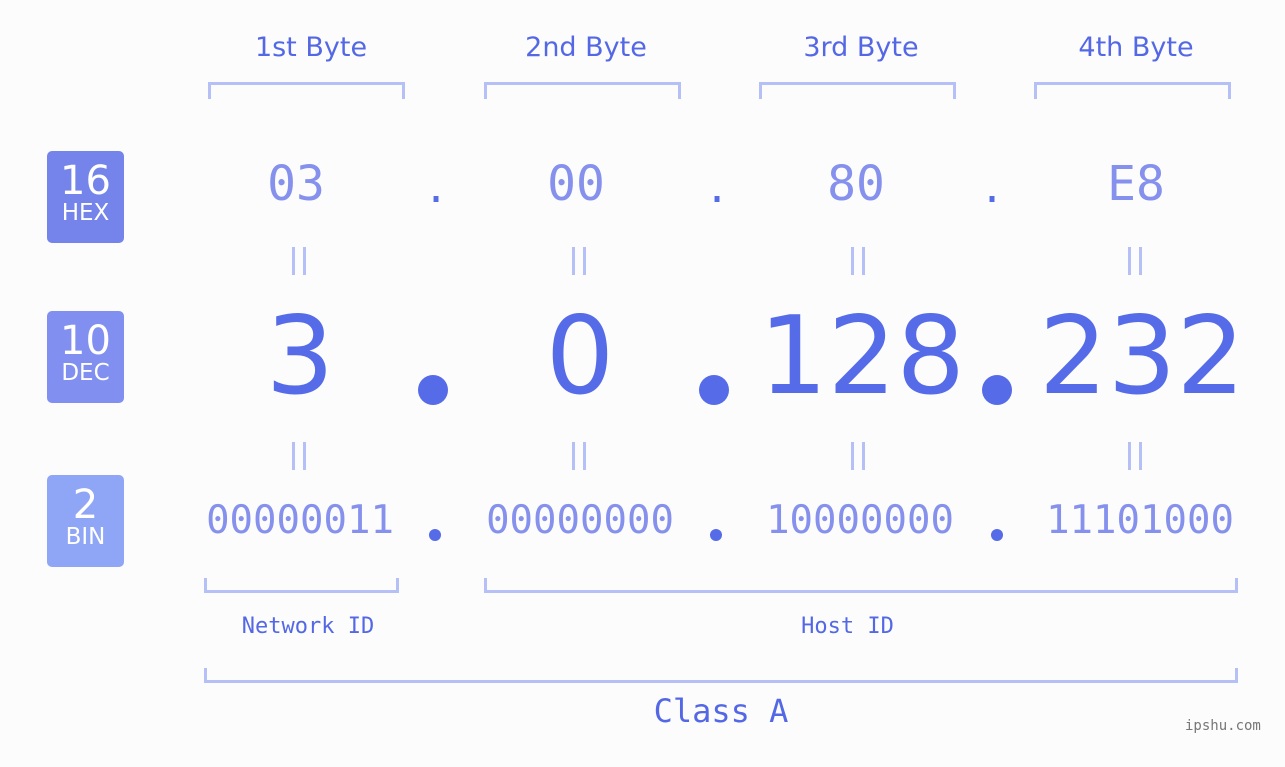 This screenshot has width=1285, height=767. Describe the element at coordinates (301, 585) in the screenshot. I see `network-id-bracket` at that location.